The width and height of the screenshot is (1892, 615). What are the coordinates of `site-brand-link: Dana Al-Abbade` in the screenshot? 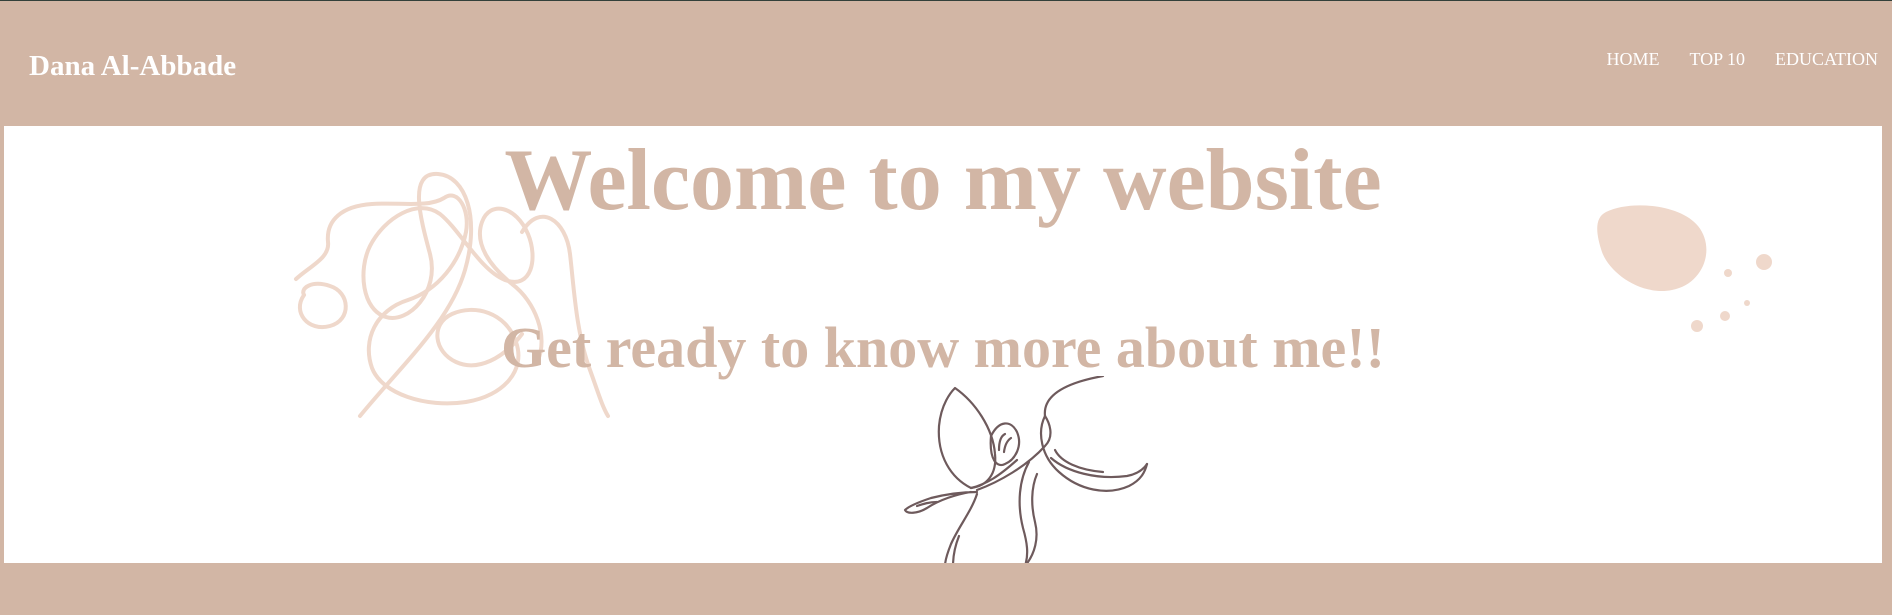 It's located at (132, 66).